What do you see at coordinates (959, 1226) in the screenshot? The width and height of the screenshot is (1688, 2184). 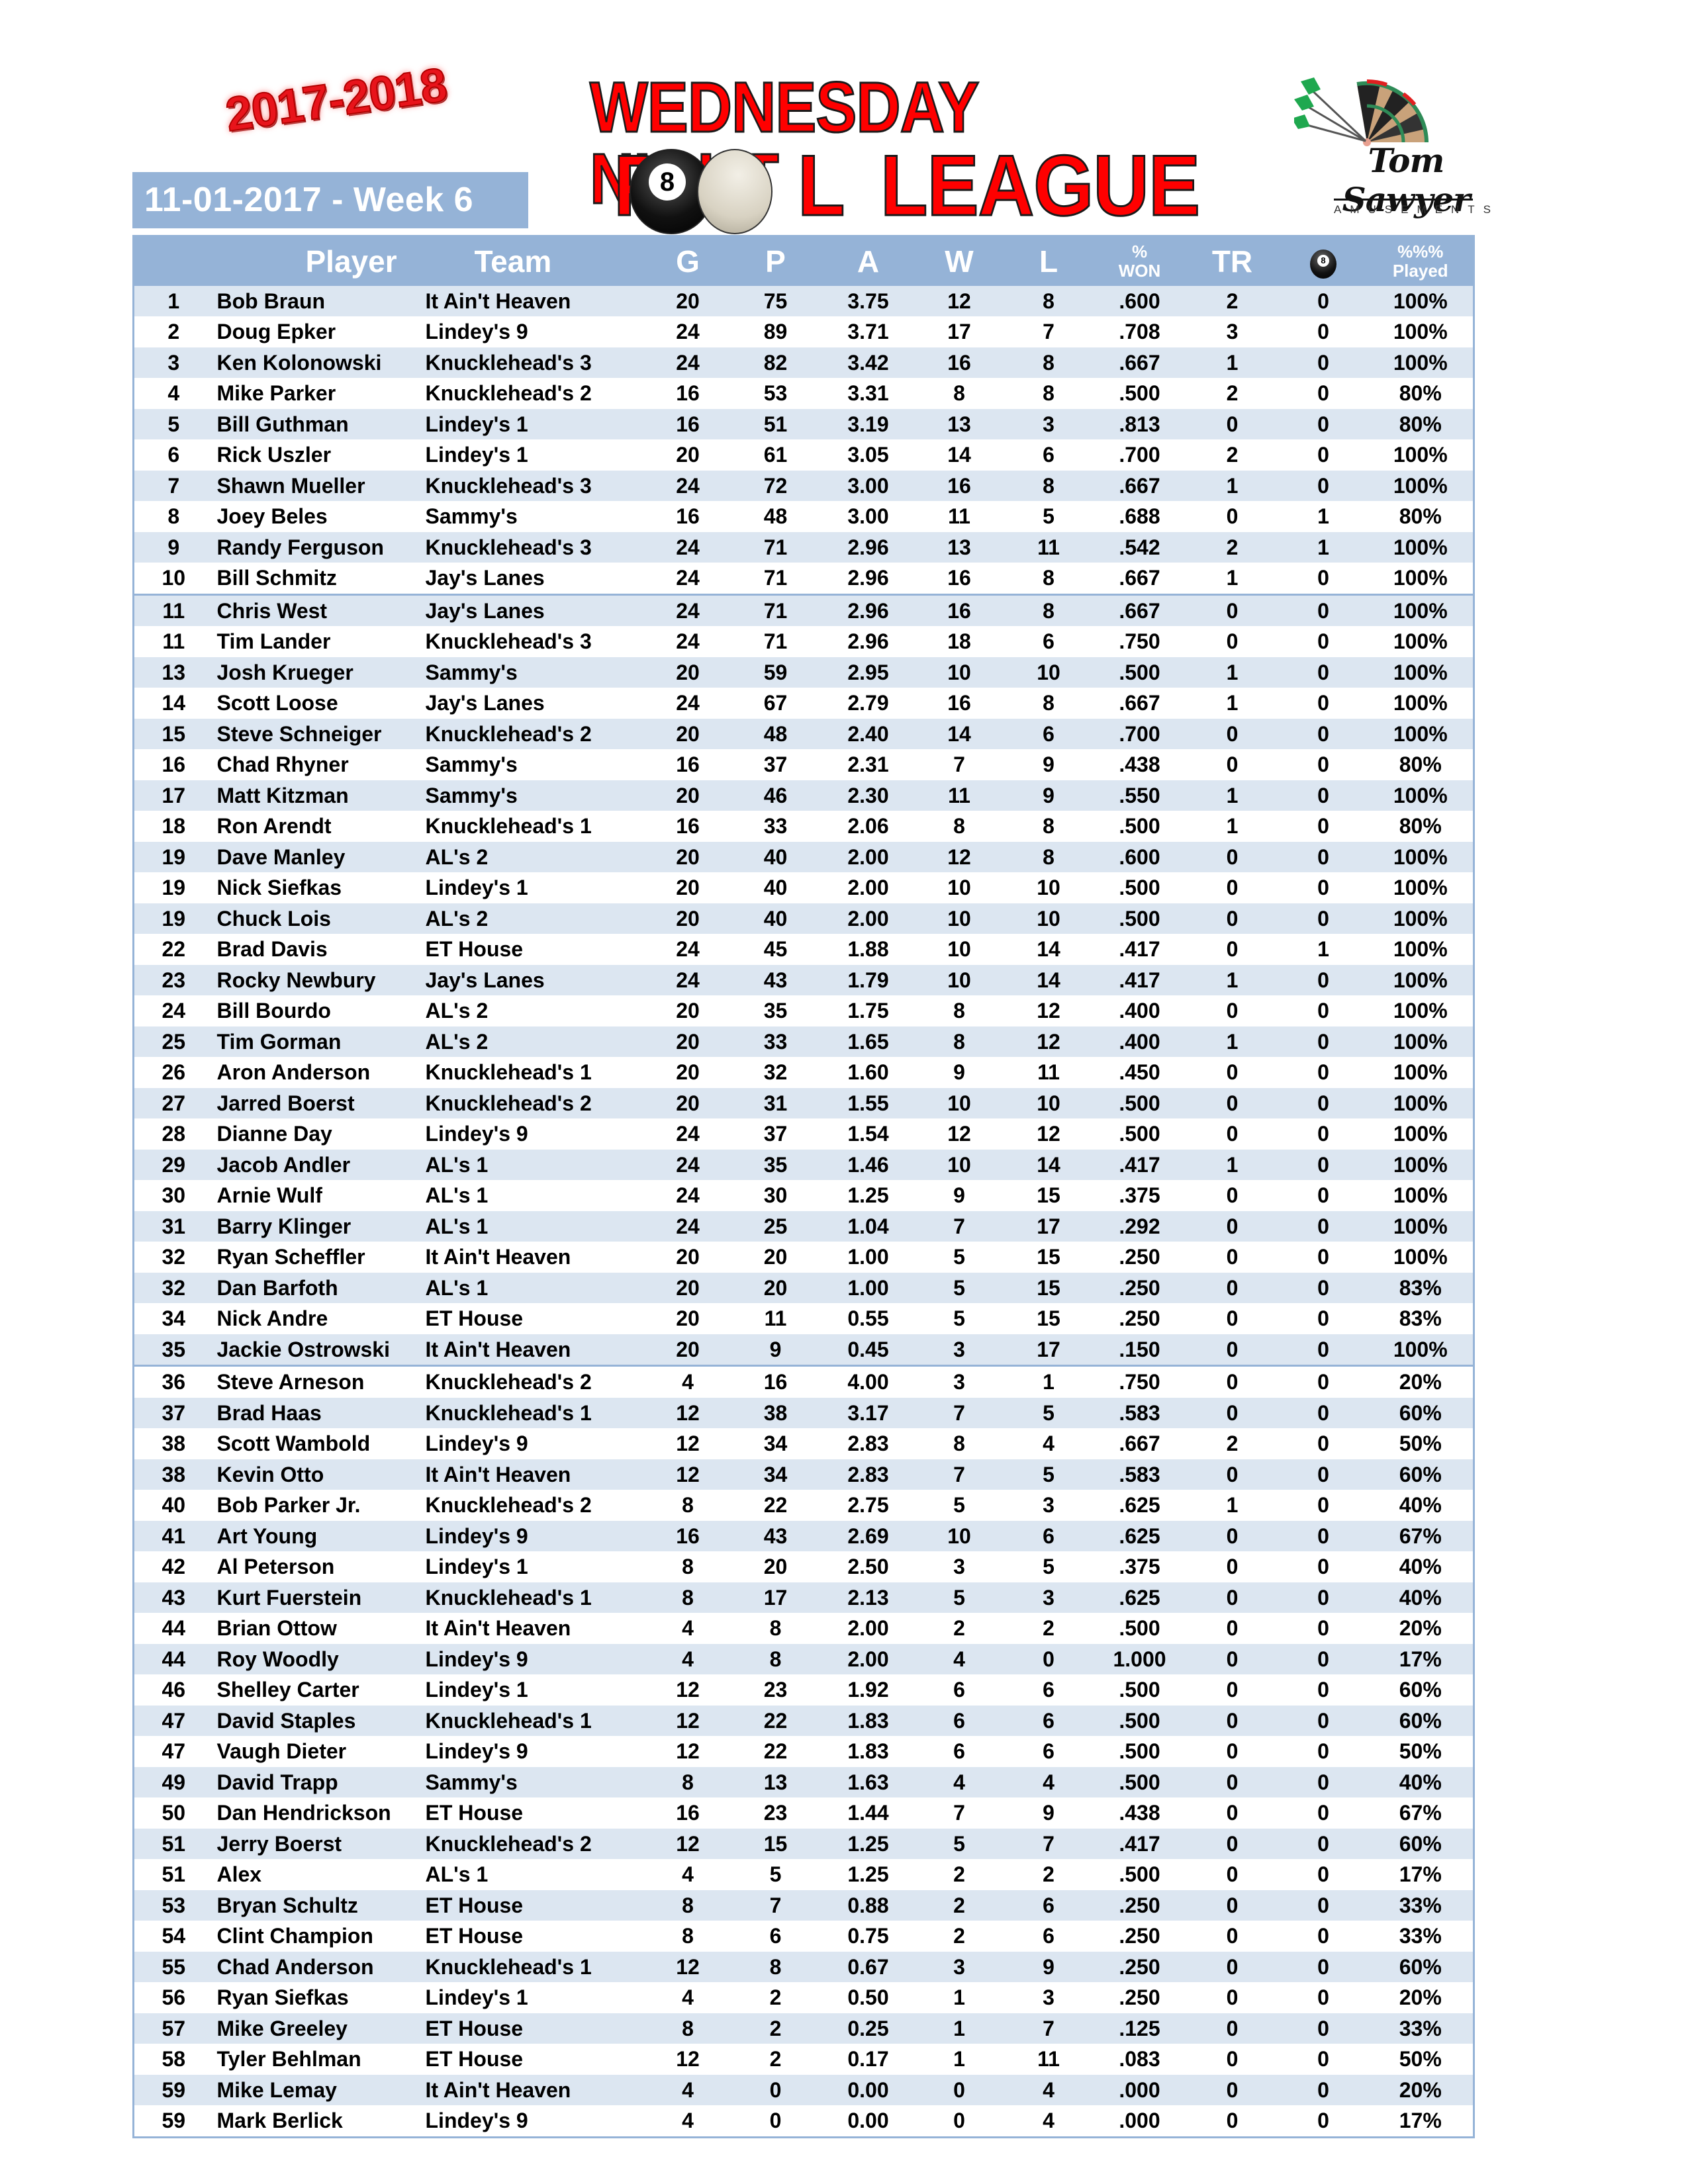 I see `wins-cell: 7` at bounding box center [959, 1226].